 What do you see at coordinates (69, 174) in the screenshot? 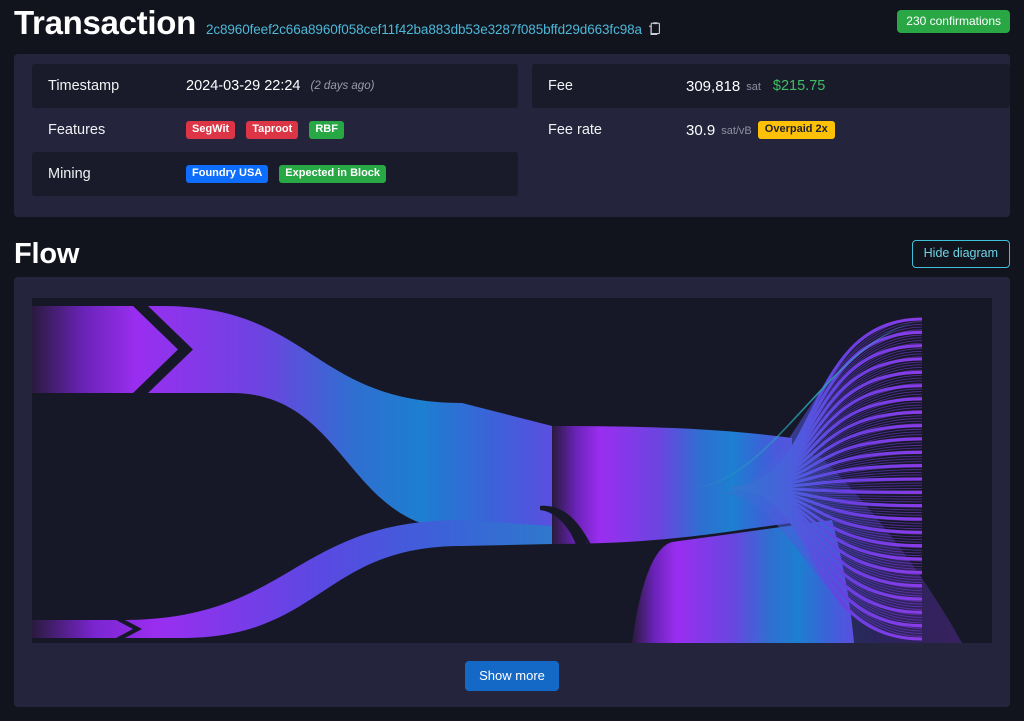
I see `detail-label-mining: Mining` at bounding box center [69, 174].